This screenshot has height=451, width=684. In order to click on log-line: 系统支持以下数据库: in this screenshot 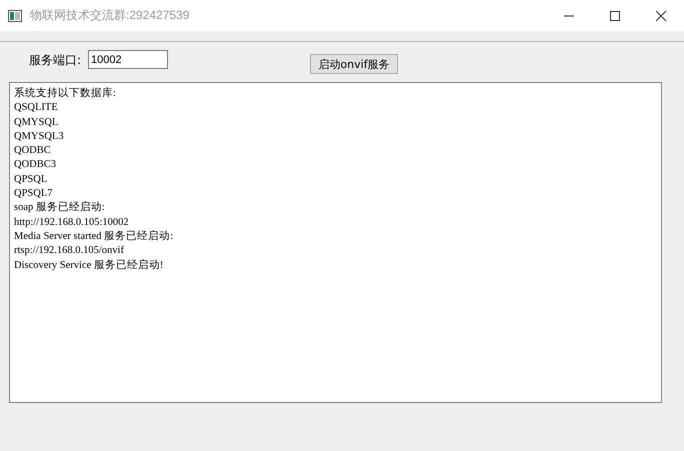, I will do `click(65, 94)`.